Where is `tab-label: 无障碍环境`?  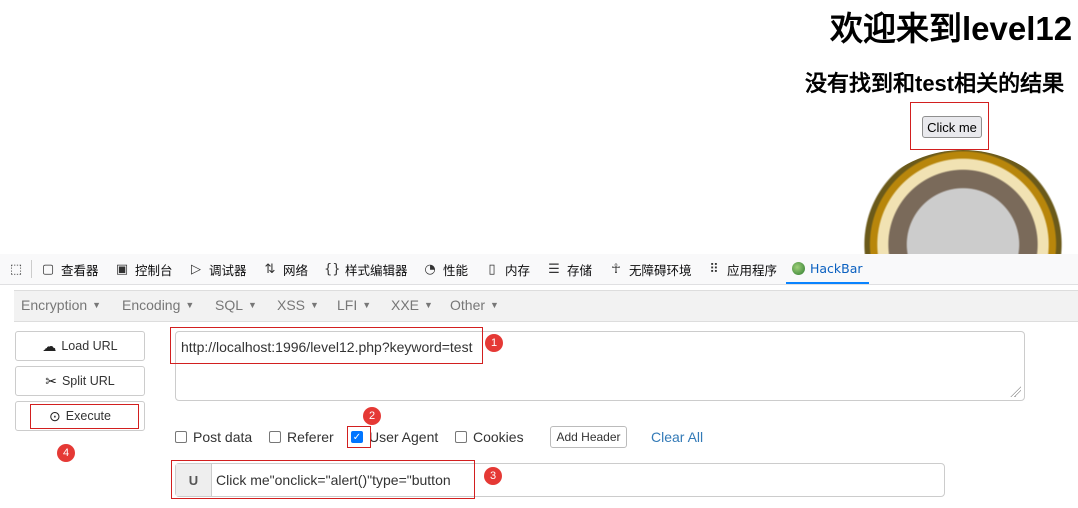 tab-label: 无障碍环境 is located at coordinates (660, 270).